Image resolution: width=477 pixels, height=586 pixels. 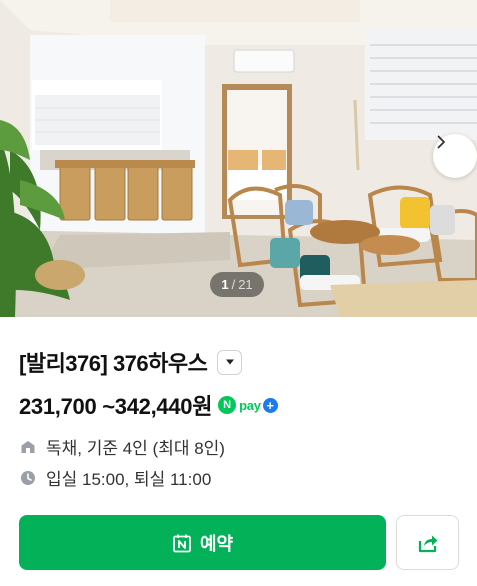 I want to click on npay-n-icon: N, so click(x=227, y=405).